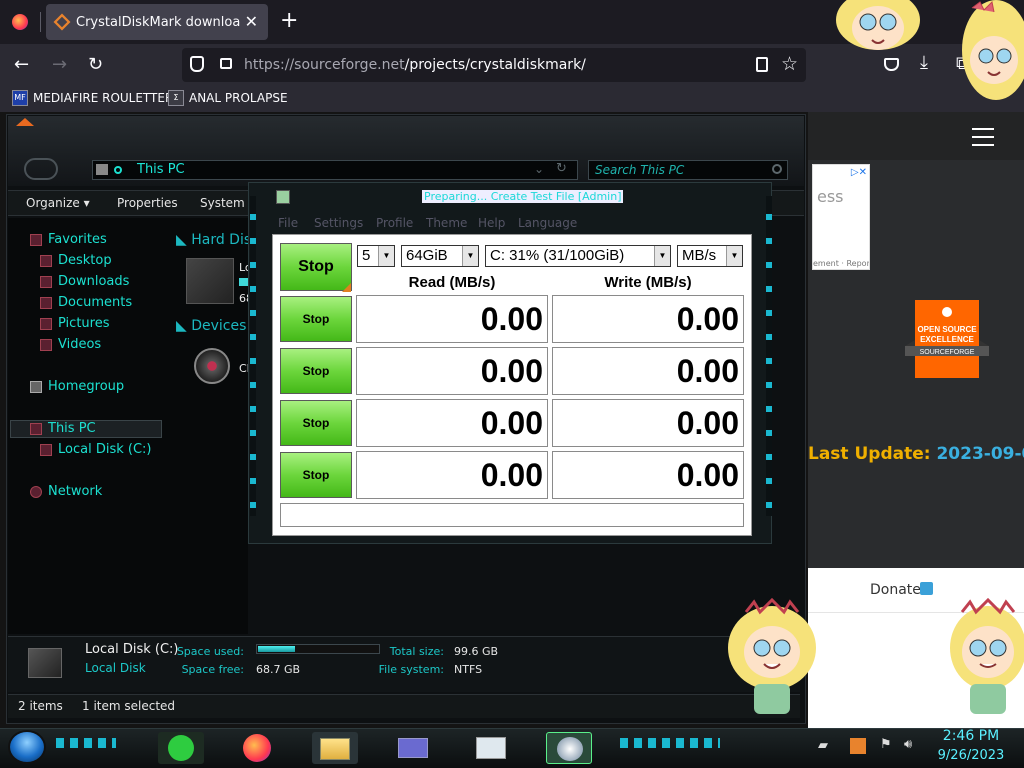 The height and width of the screenshot is (768, 1024). What do you see at coordinates (971, 755) in the screenshot?
I see `clock-date: 9/26/2023` at bounding box center [971, 755].